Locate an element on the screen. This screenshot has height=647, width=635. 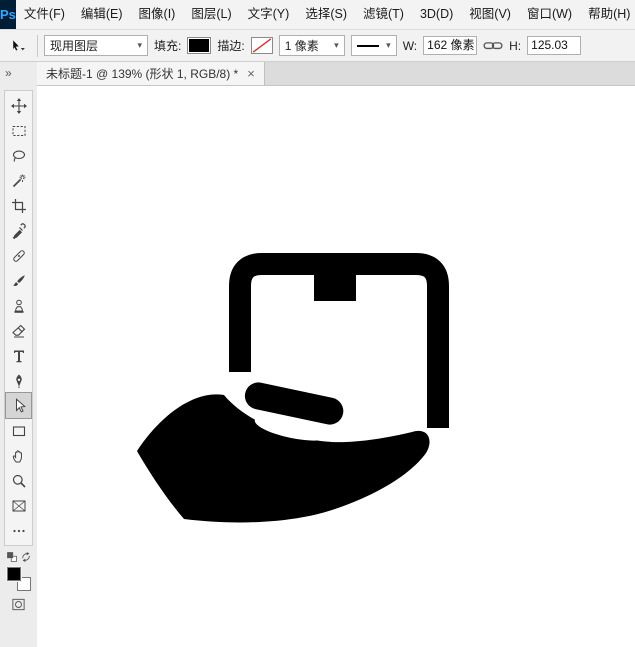
type-tool-icon is located at coordinates (19, 356).